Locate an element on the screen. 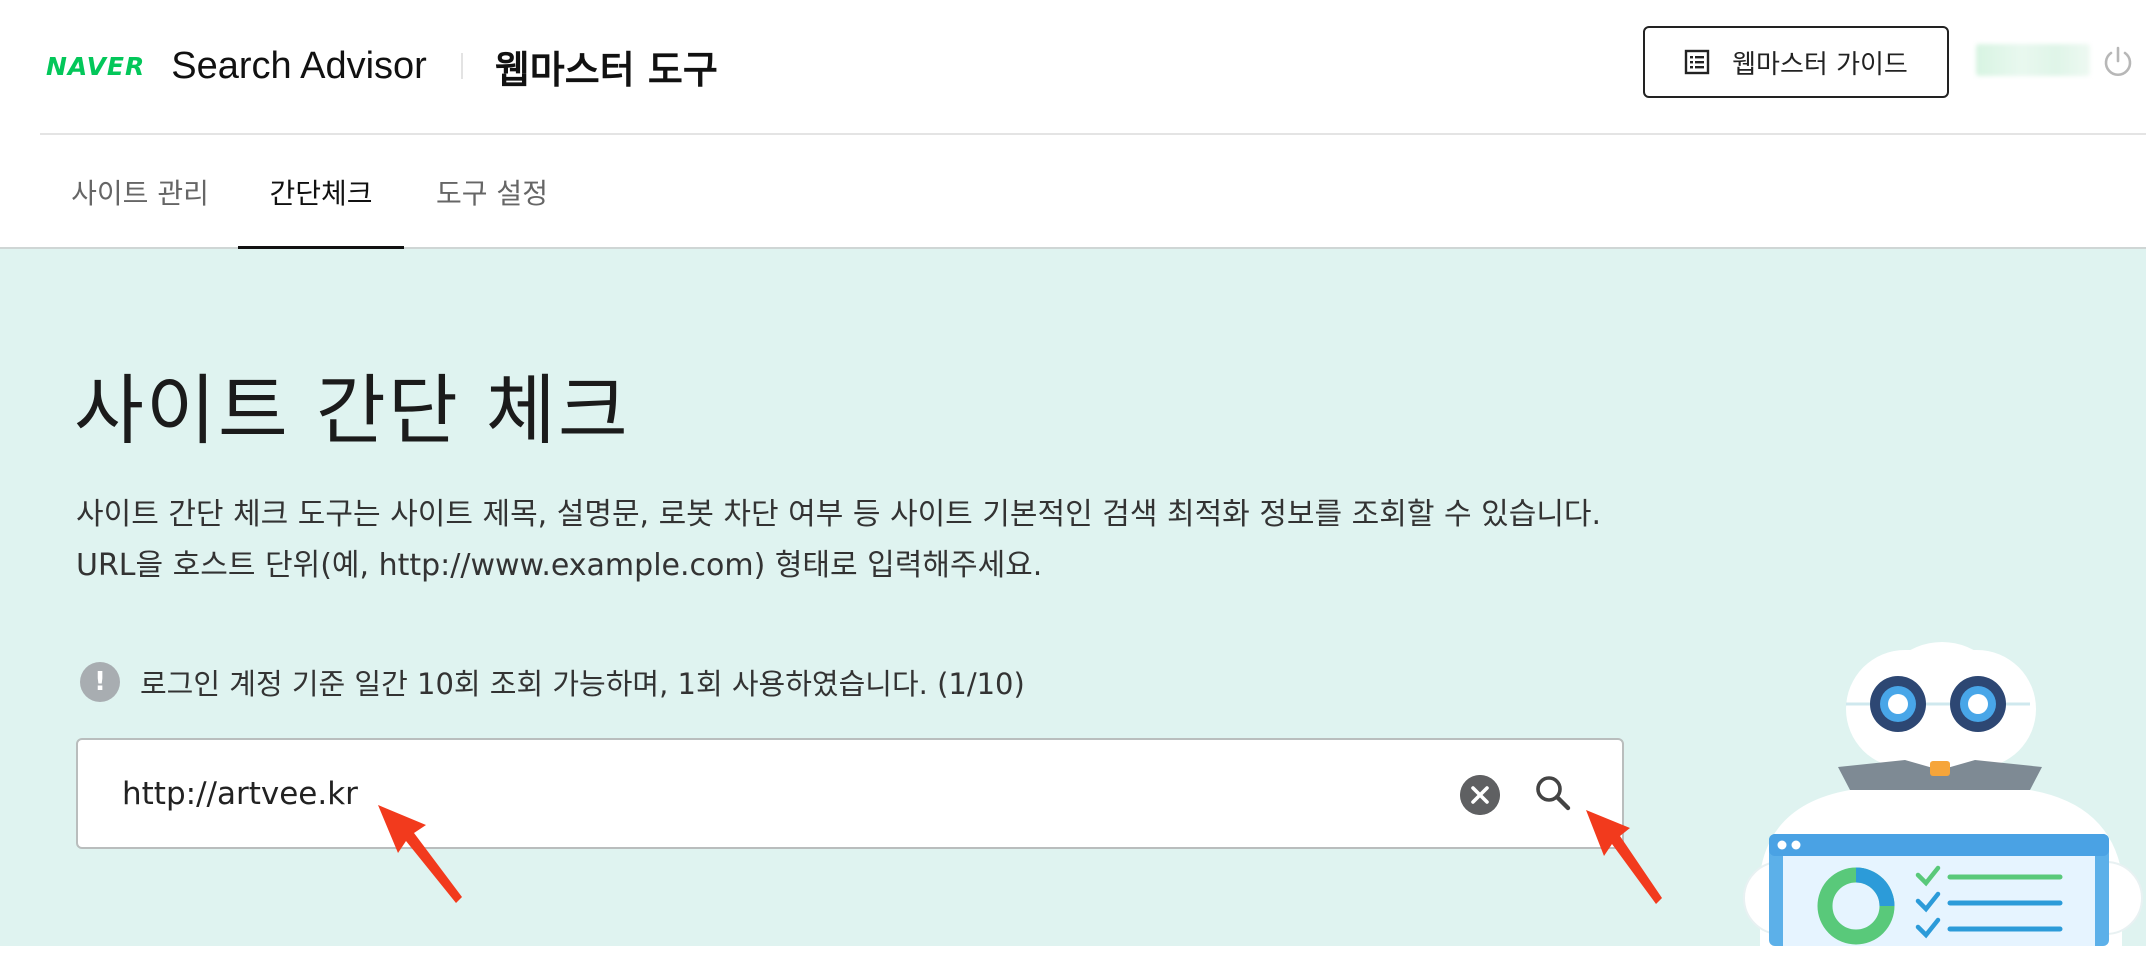 This screenshot has width=2146, height=962. naver-logo: NAVER is located at coordinates (95, 66).